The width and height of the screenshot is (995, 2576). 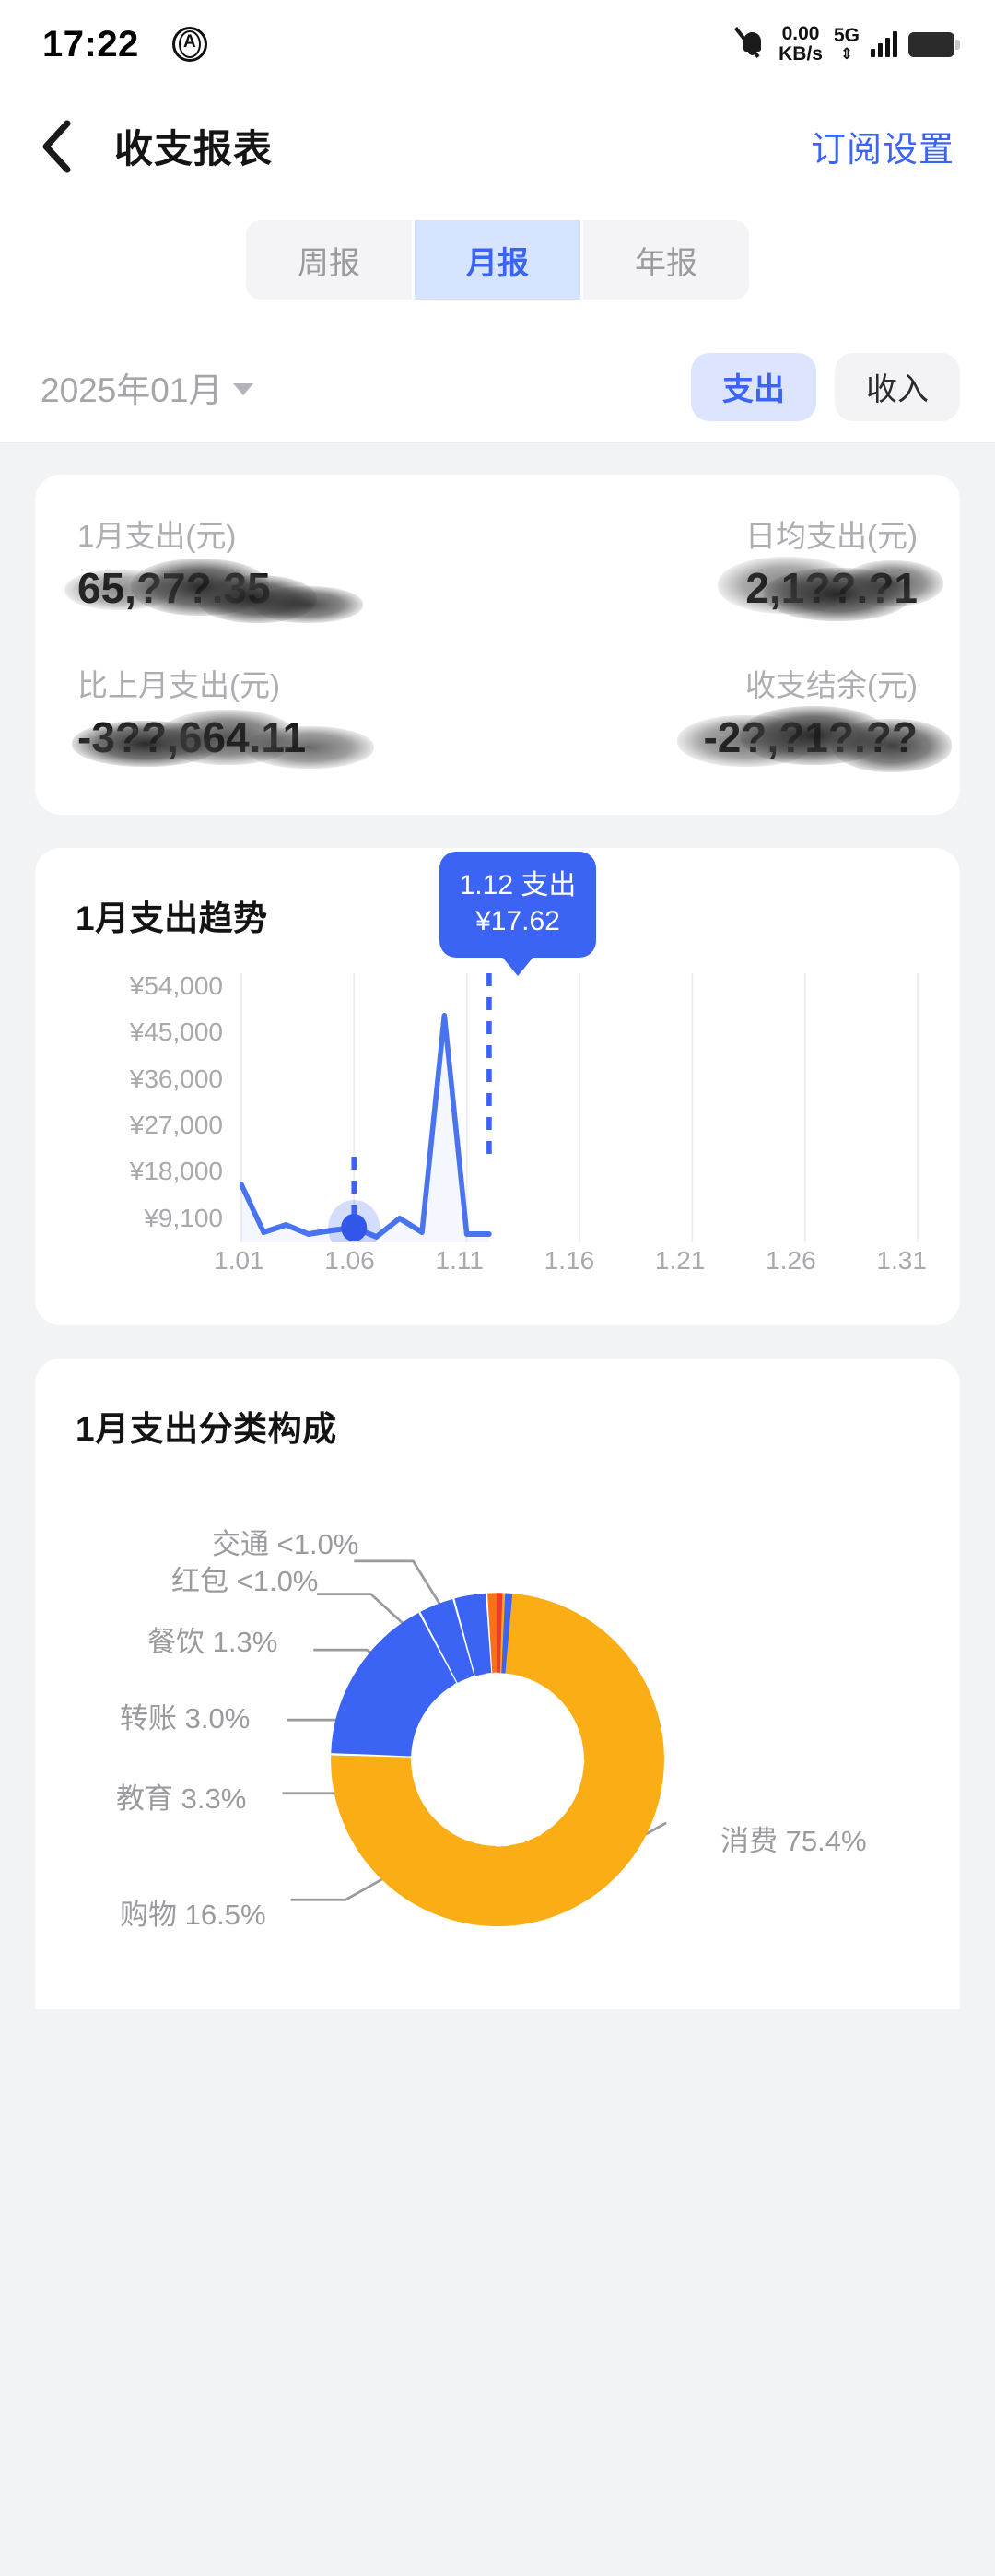 I want to click on summary-value-text: -2?,?1?.??, so click(x=810, y=737).